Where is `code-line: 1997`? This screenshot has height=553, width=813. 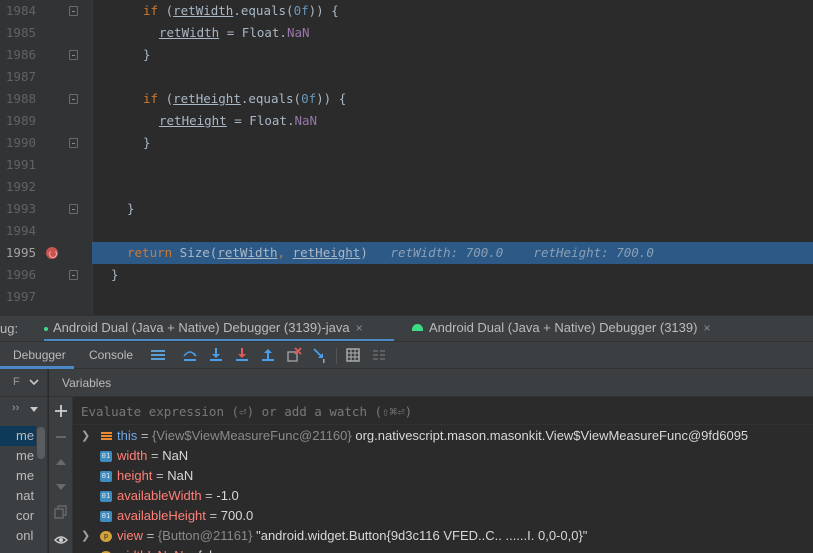
code-line: 1997 is located at coordinates (406, 297).